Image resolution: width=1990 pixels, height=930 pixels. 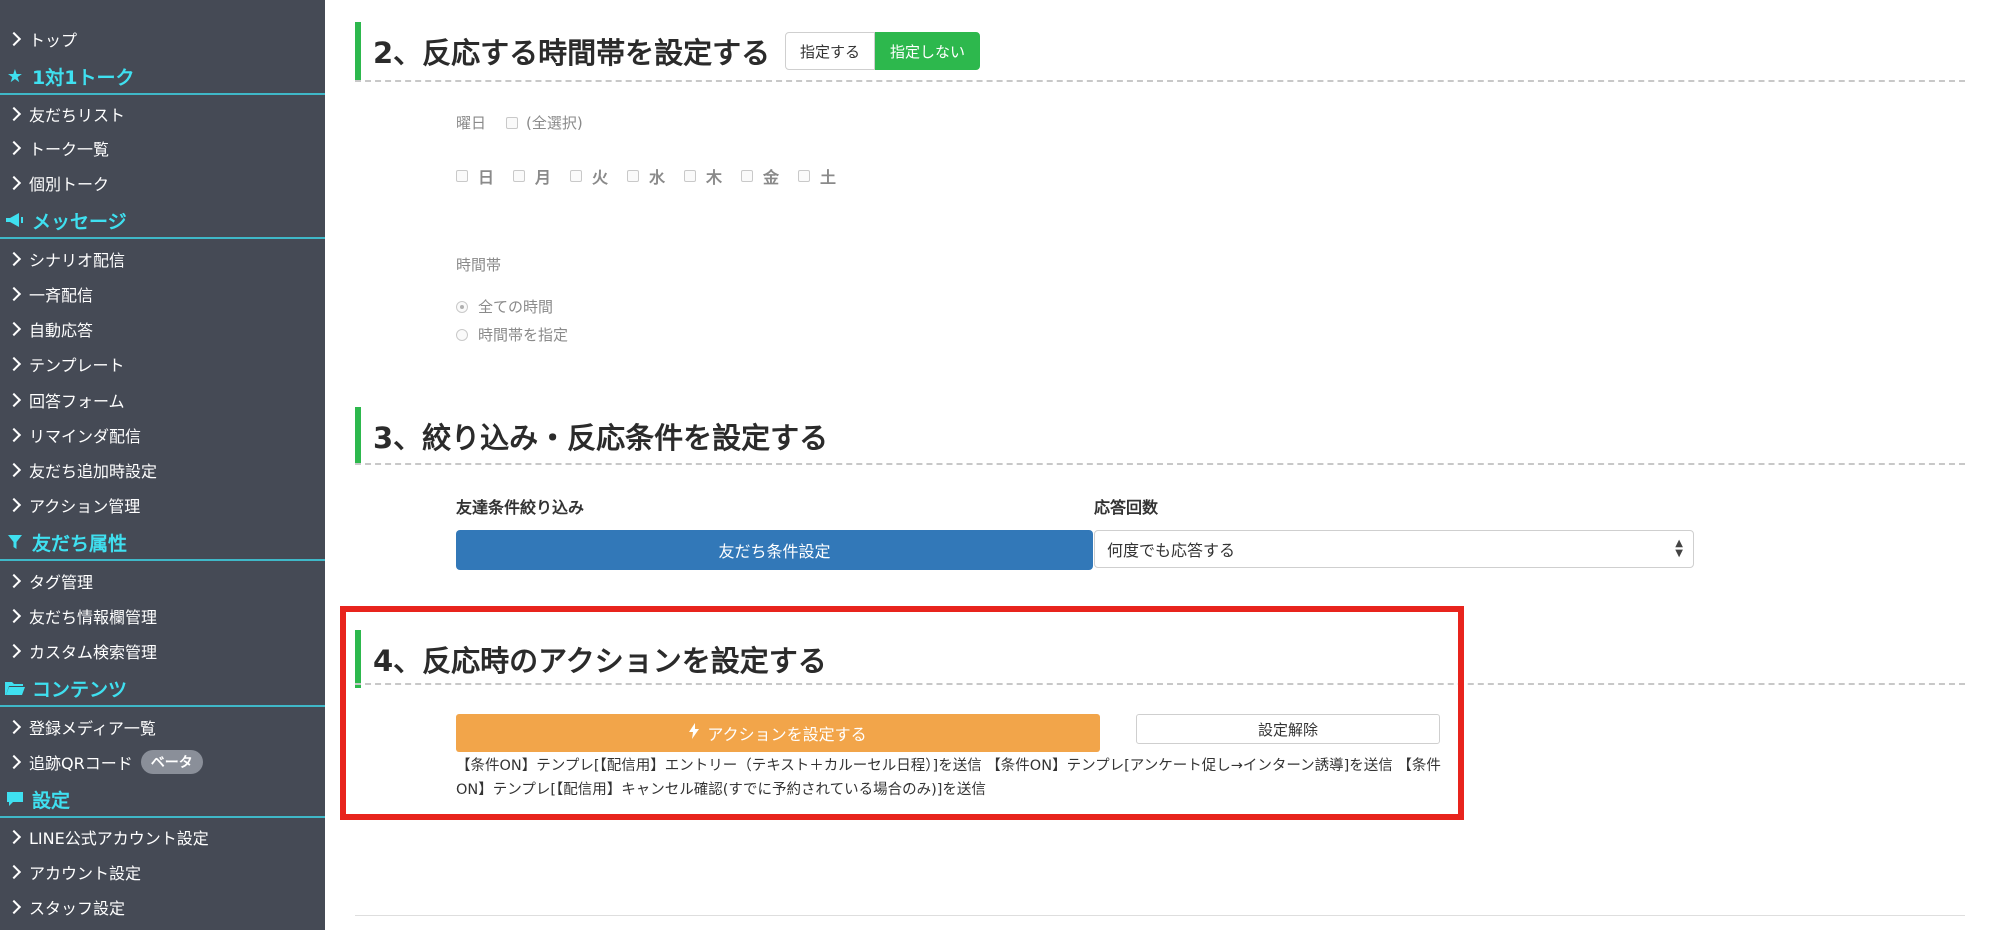 What do you see at coordinates (162, 872) in the screenshot?
I see `sidebar-item-account-settings: アカウント設定` at bounding box center [162, 872].